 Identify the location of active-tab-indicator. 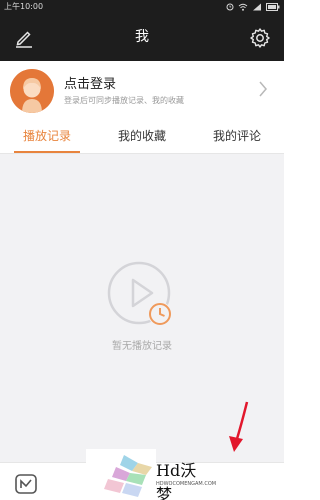
(47, 152).